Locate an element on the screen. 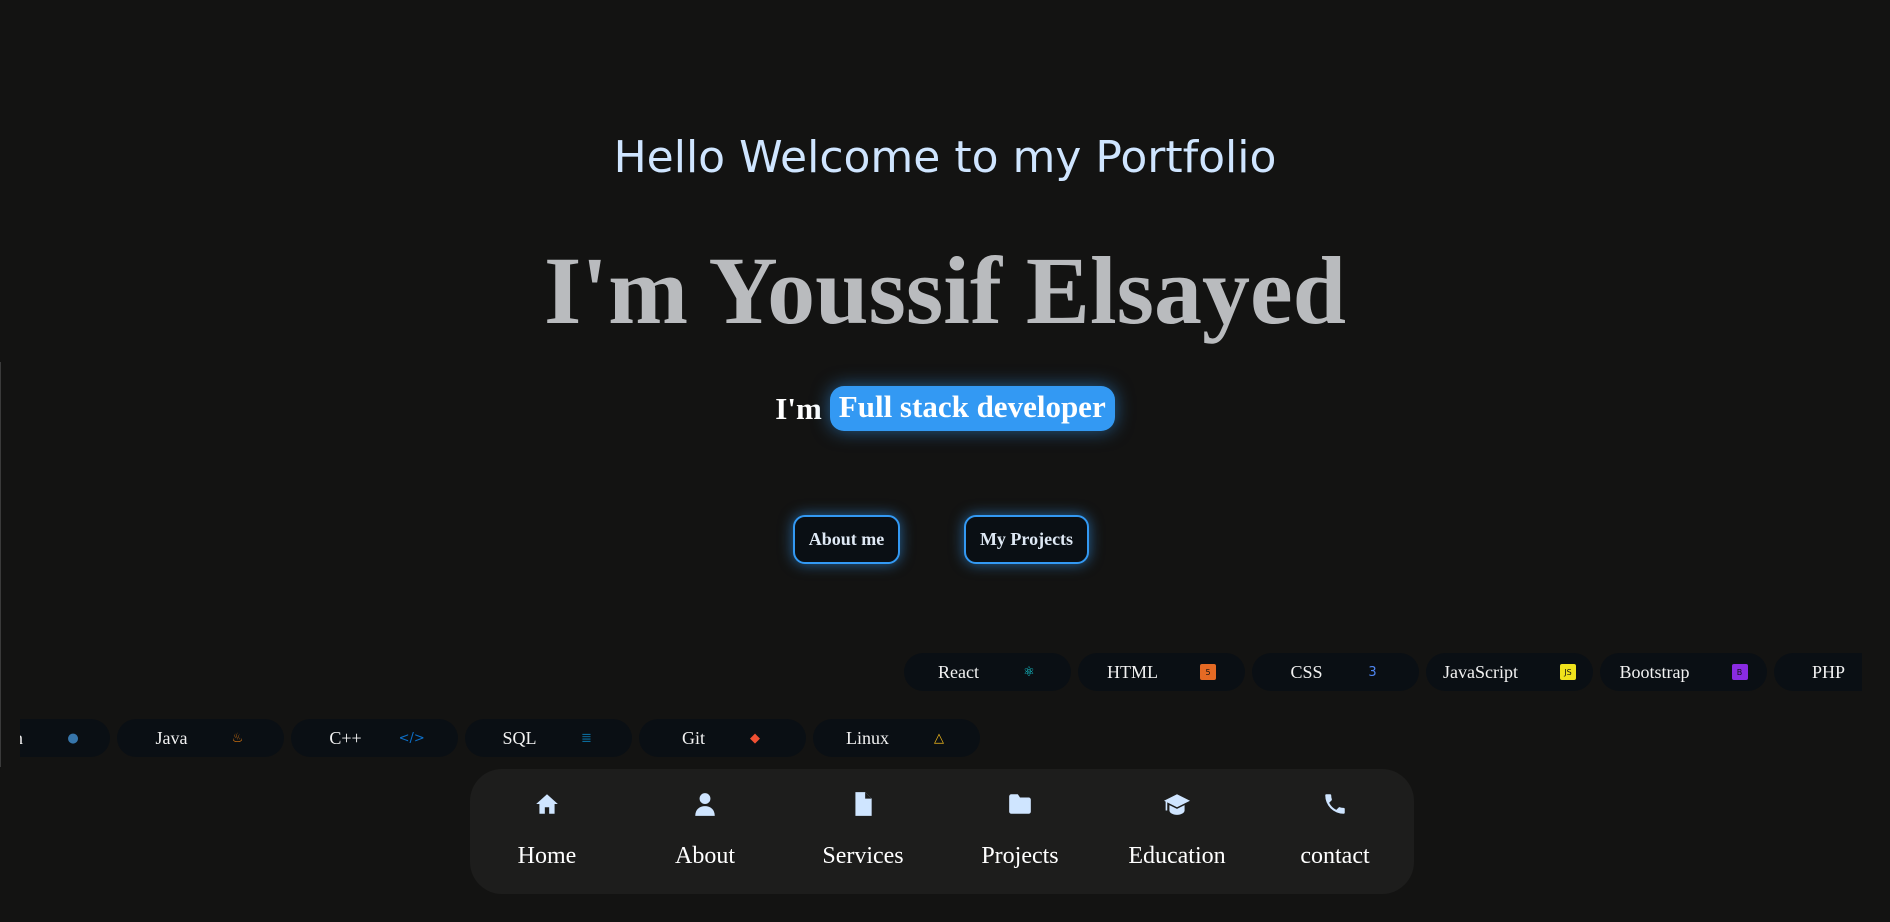  folder-icon is located at coordinates (1020, 804).